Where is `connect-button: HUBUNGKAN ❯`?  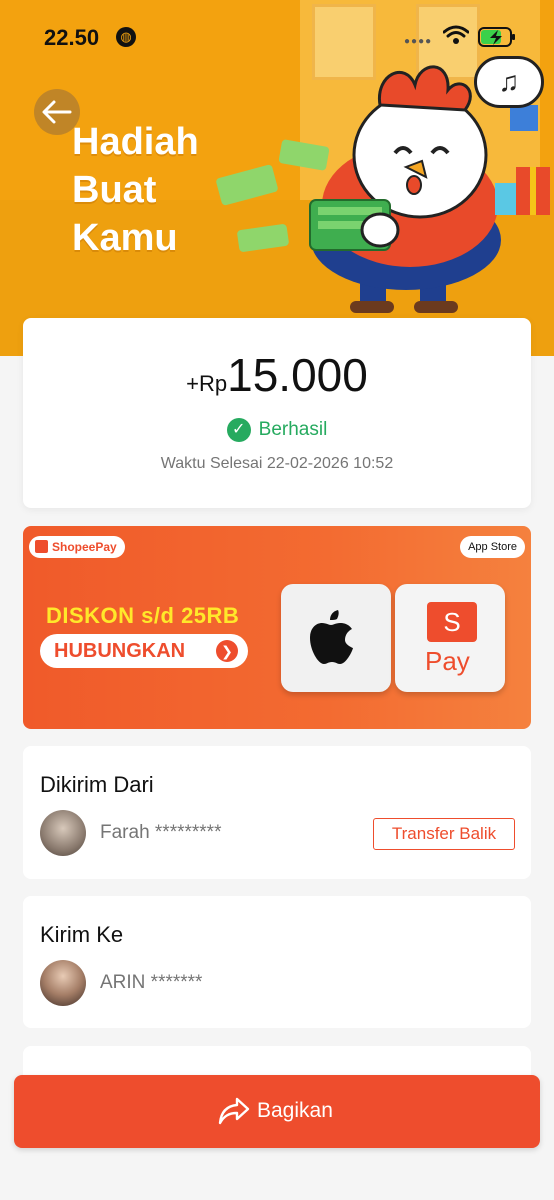 connect-button: HUBUNGKAN ❯ is located at coordinates (144, 651).